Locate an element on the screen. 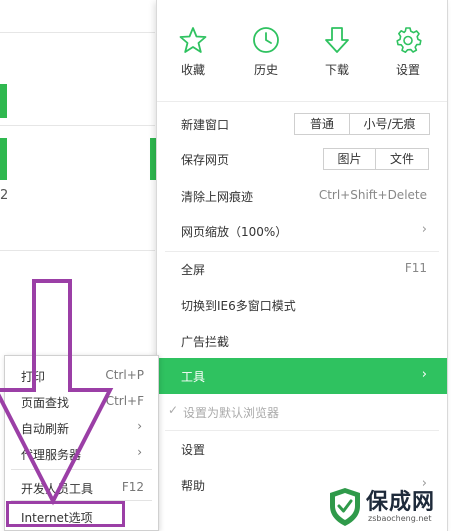 The width and height of the screenshot is (451, 531). print-shortcut: Ctrl+P is located at coordinates (124, 375).